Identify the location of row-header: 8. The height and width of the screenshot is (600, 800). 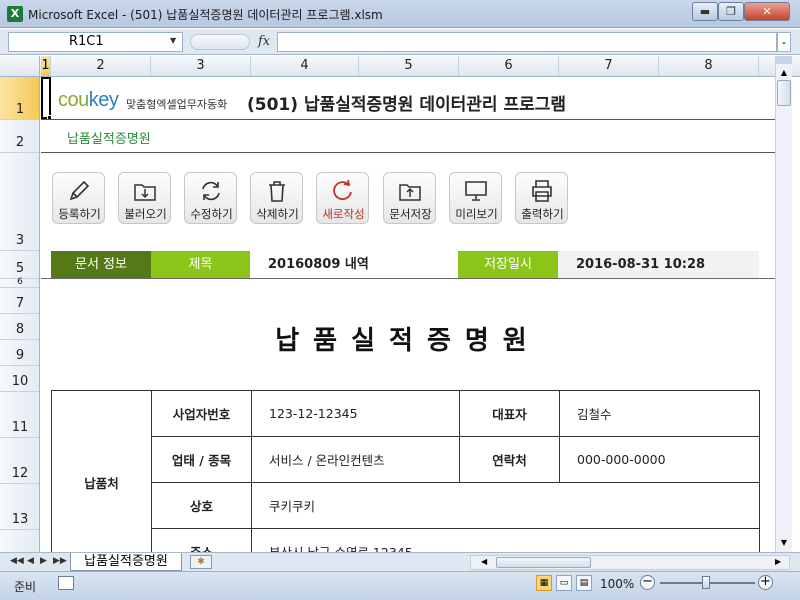
(19, 327).